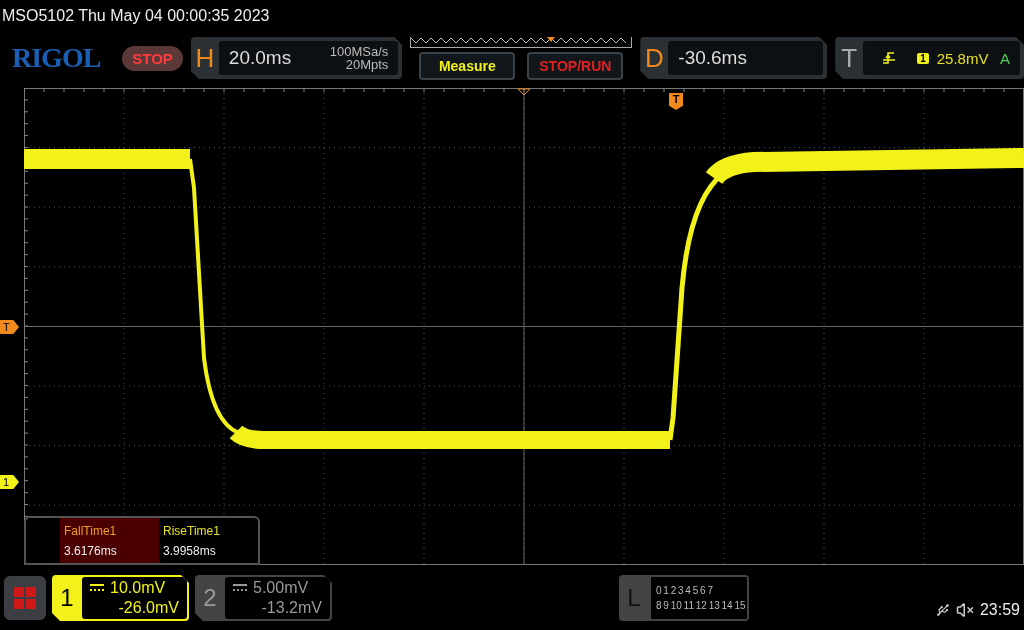 The height and width of the screenshot is (630, 1024). What do you see at coordinates (575, 65) in the screenshot?
I see `stop-run-button: STOP/RUN` at bounding box center [575, 65].